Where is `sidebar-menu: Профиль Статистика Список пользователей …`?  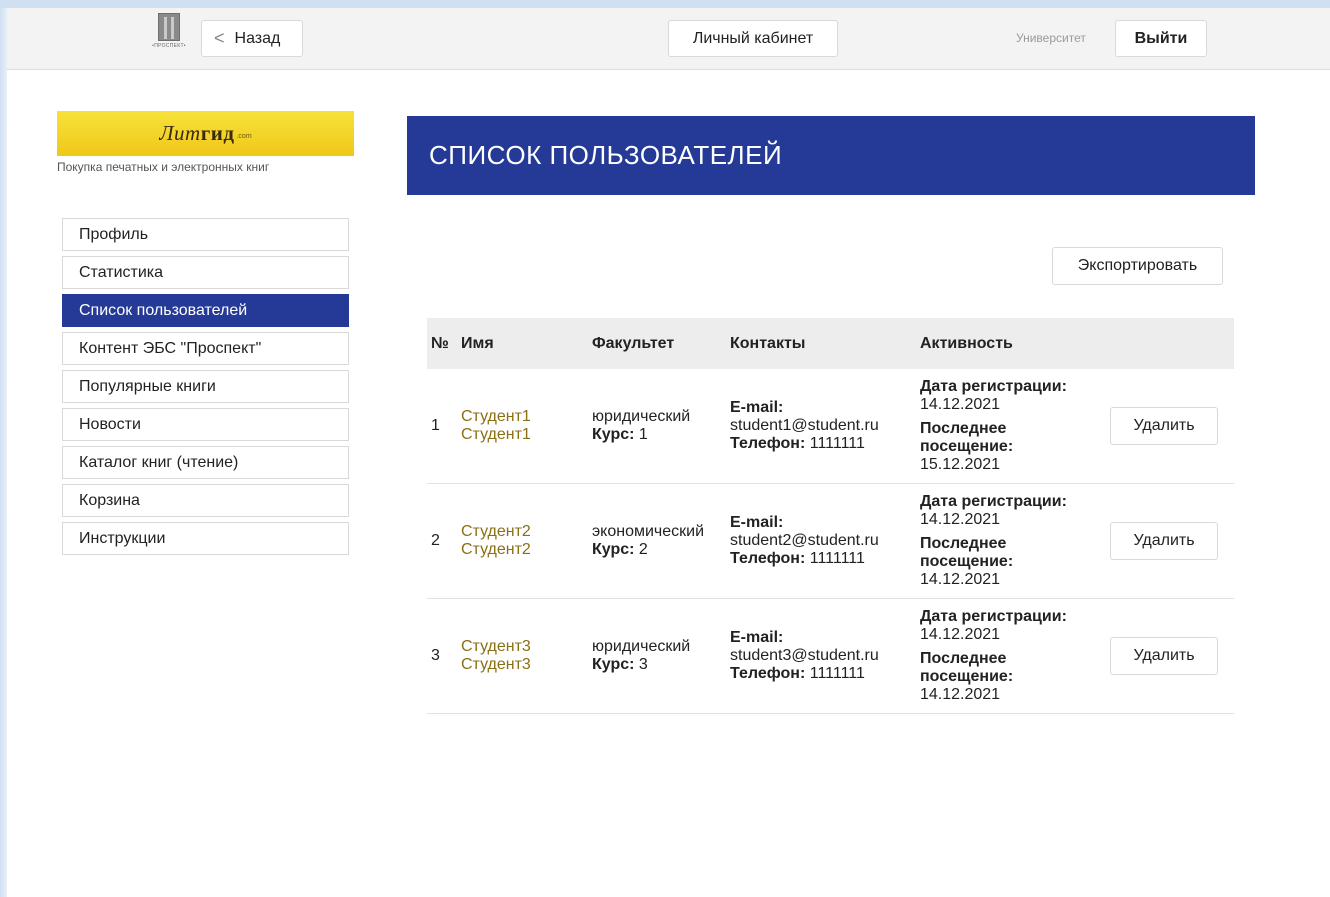
sidebar-menu: Профиль Статистика Список пользователей … is located at coordinates (205, 389).